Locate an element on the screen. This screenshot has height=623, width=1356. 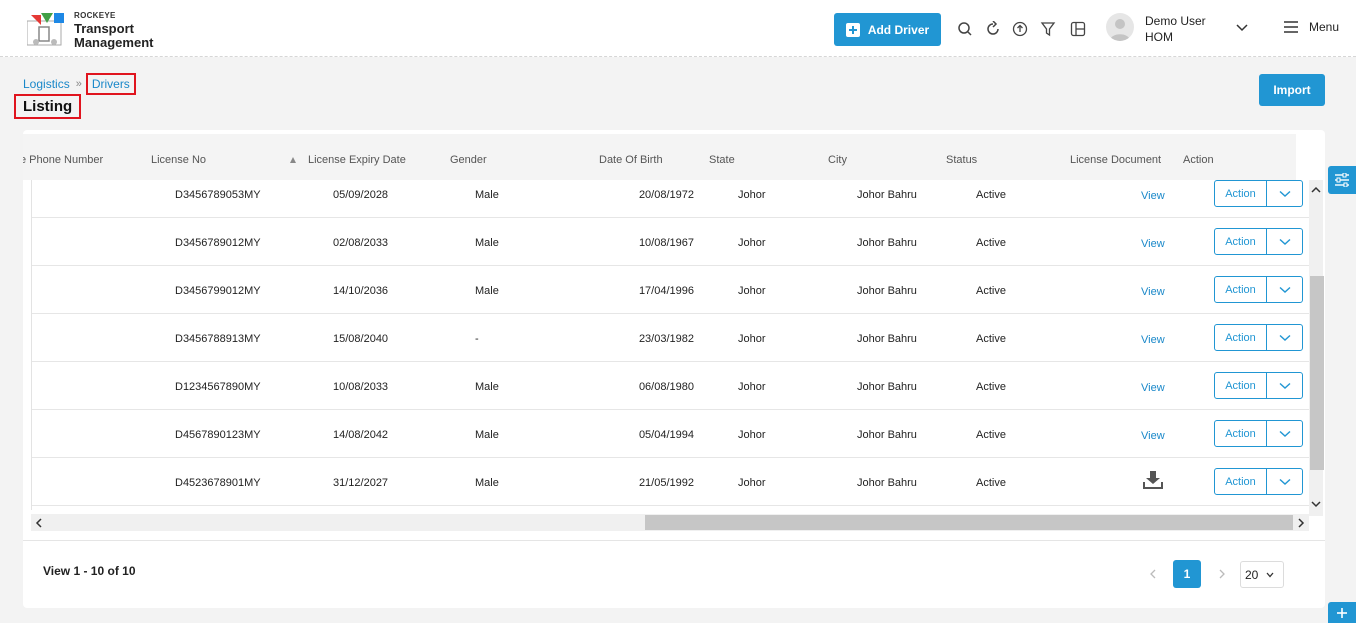
scroll-left-icon is located at coordinates (39, 523).